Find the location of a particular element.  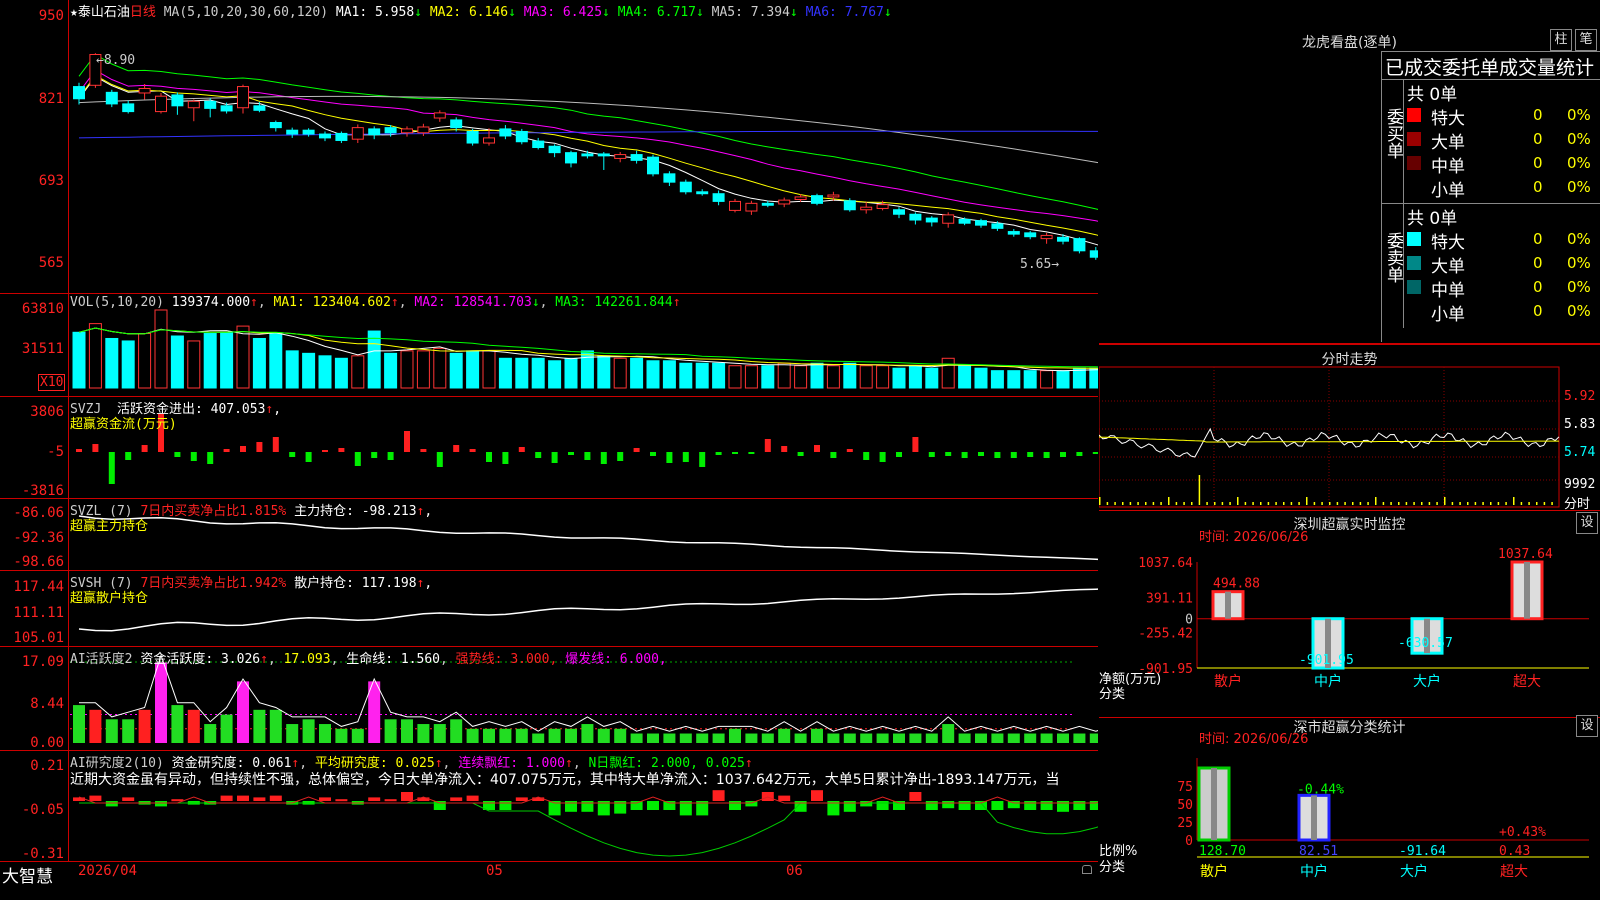

ma3-line is located at coordinates (588, 145).